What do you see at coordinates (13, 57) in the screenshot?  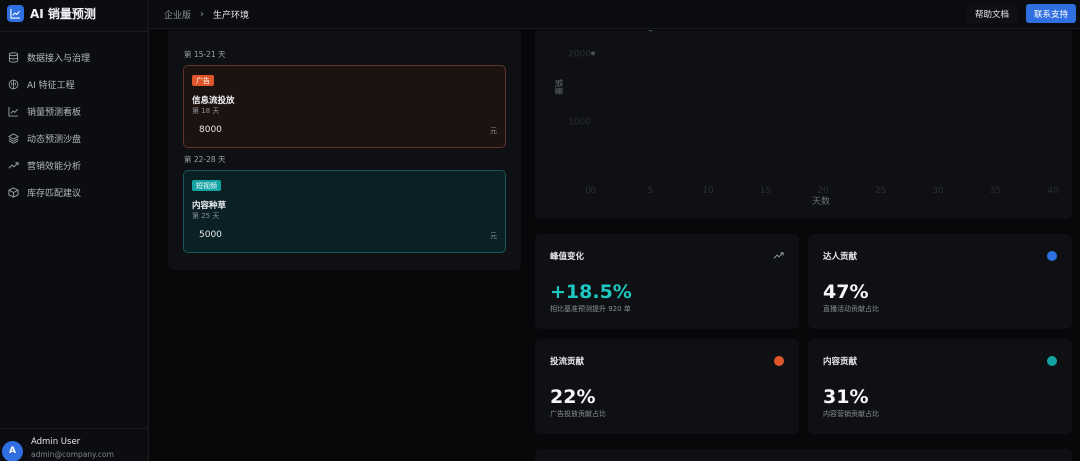 I see `database-icon` at bounding box center [13, 57].